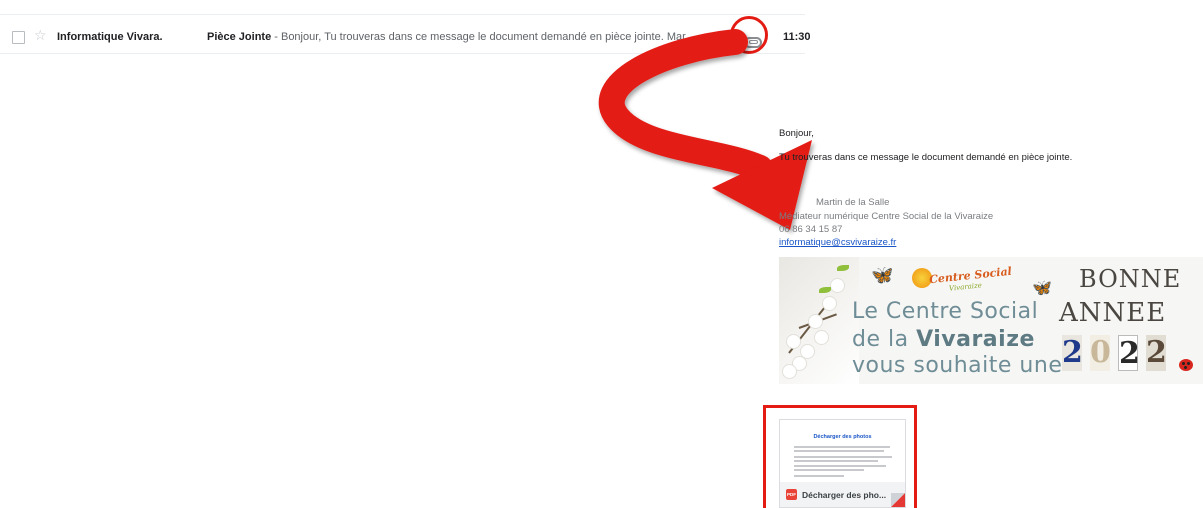  What do you see at coordinates (842, 451) in the screenshot?
I see `attachment-preview: Décharger des photos` at bounding box center [842, 451].